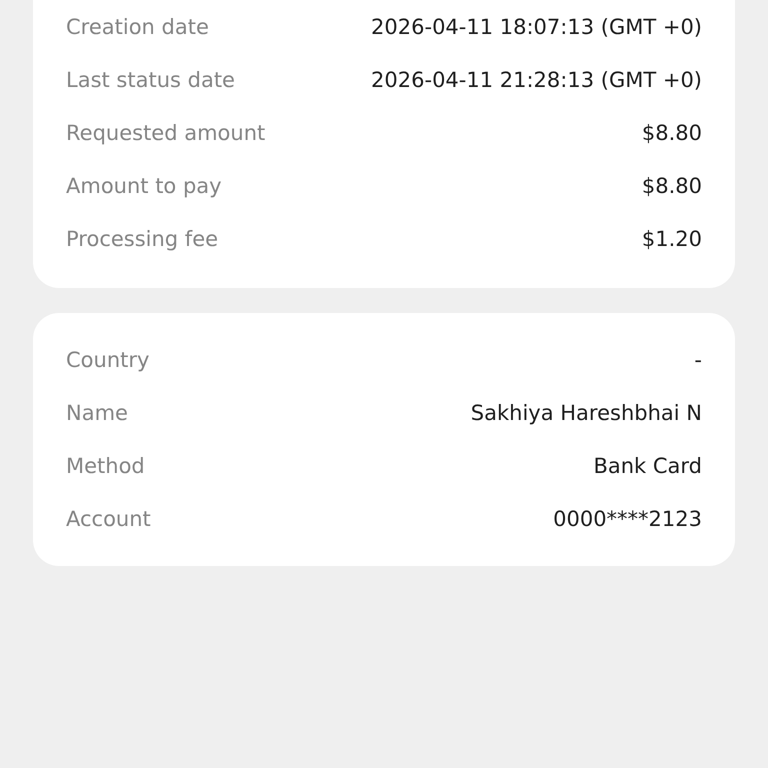  I want to click on field-label: Processing fee, so click(142, 238).